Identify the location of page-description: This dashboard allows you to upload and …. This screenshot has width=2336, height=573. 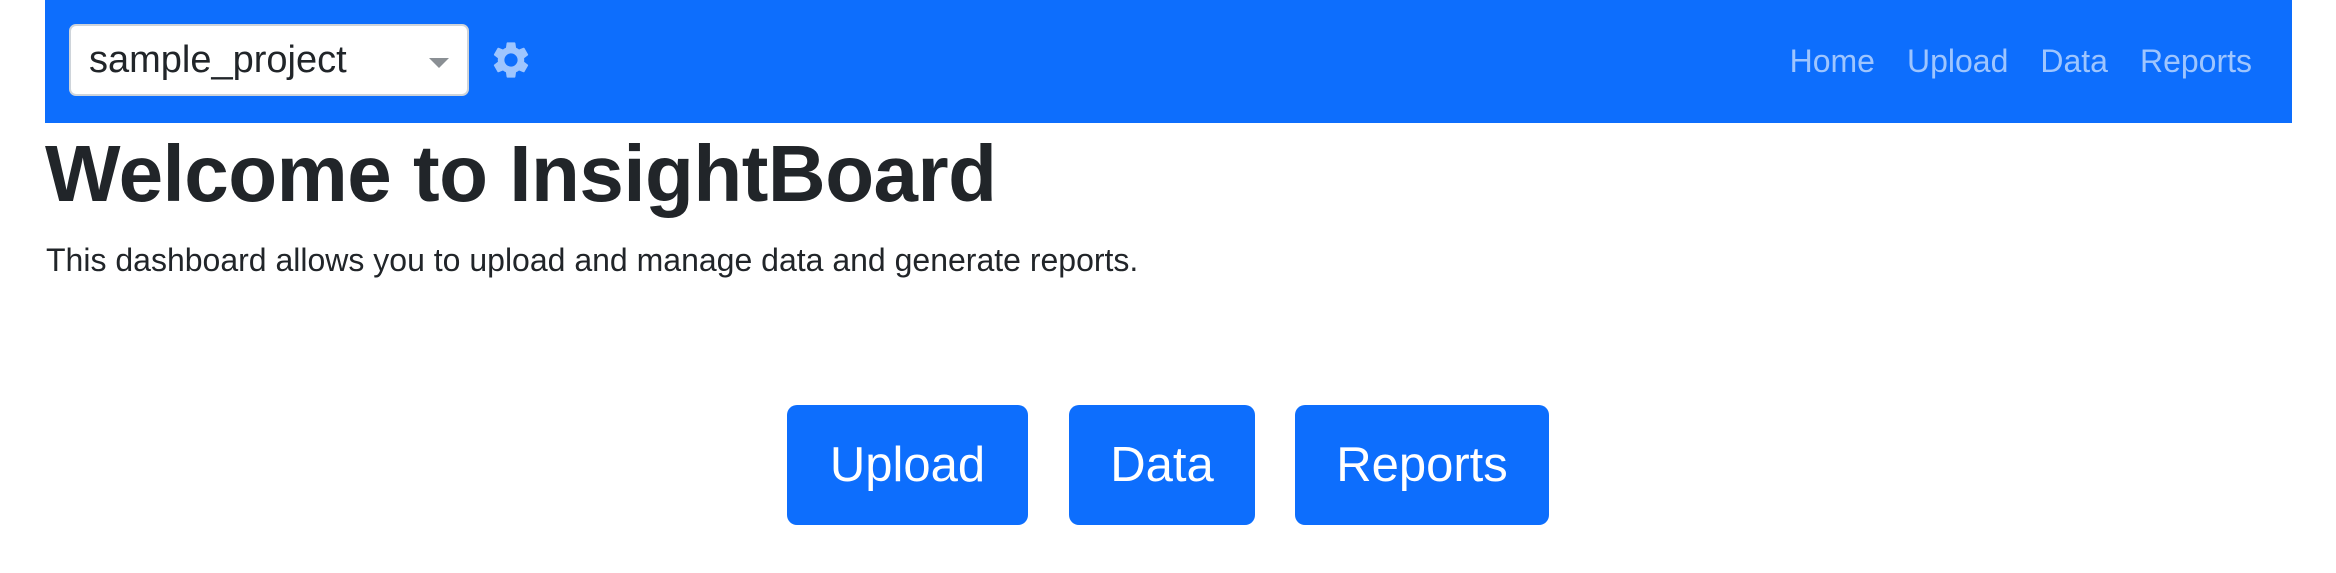
(592, 260).